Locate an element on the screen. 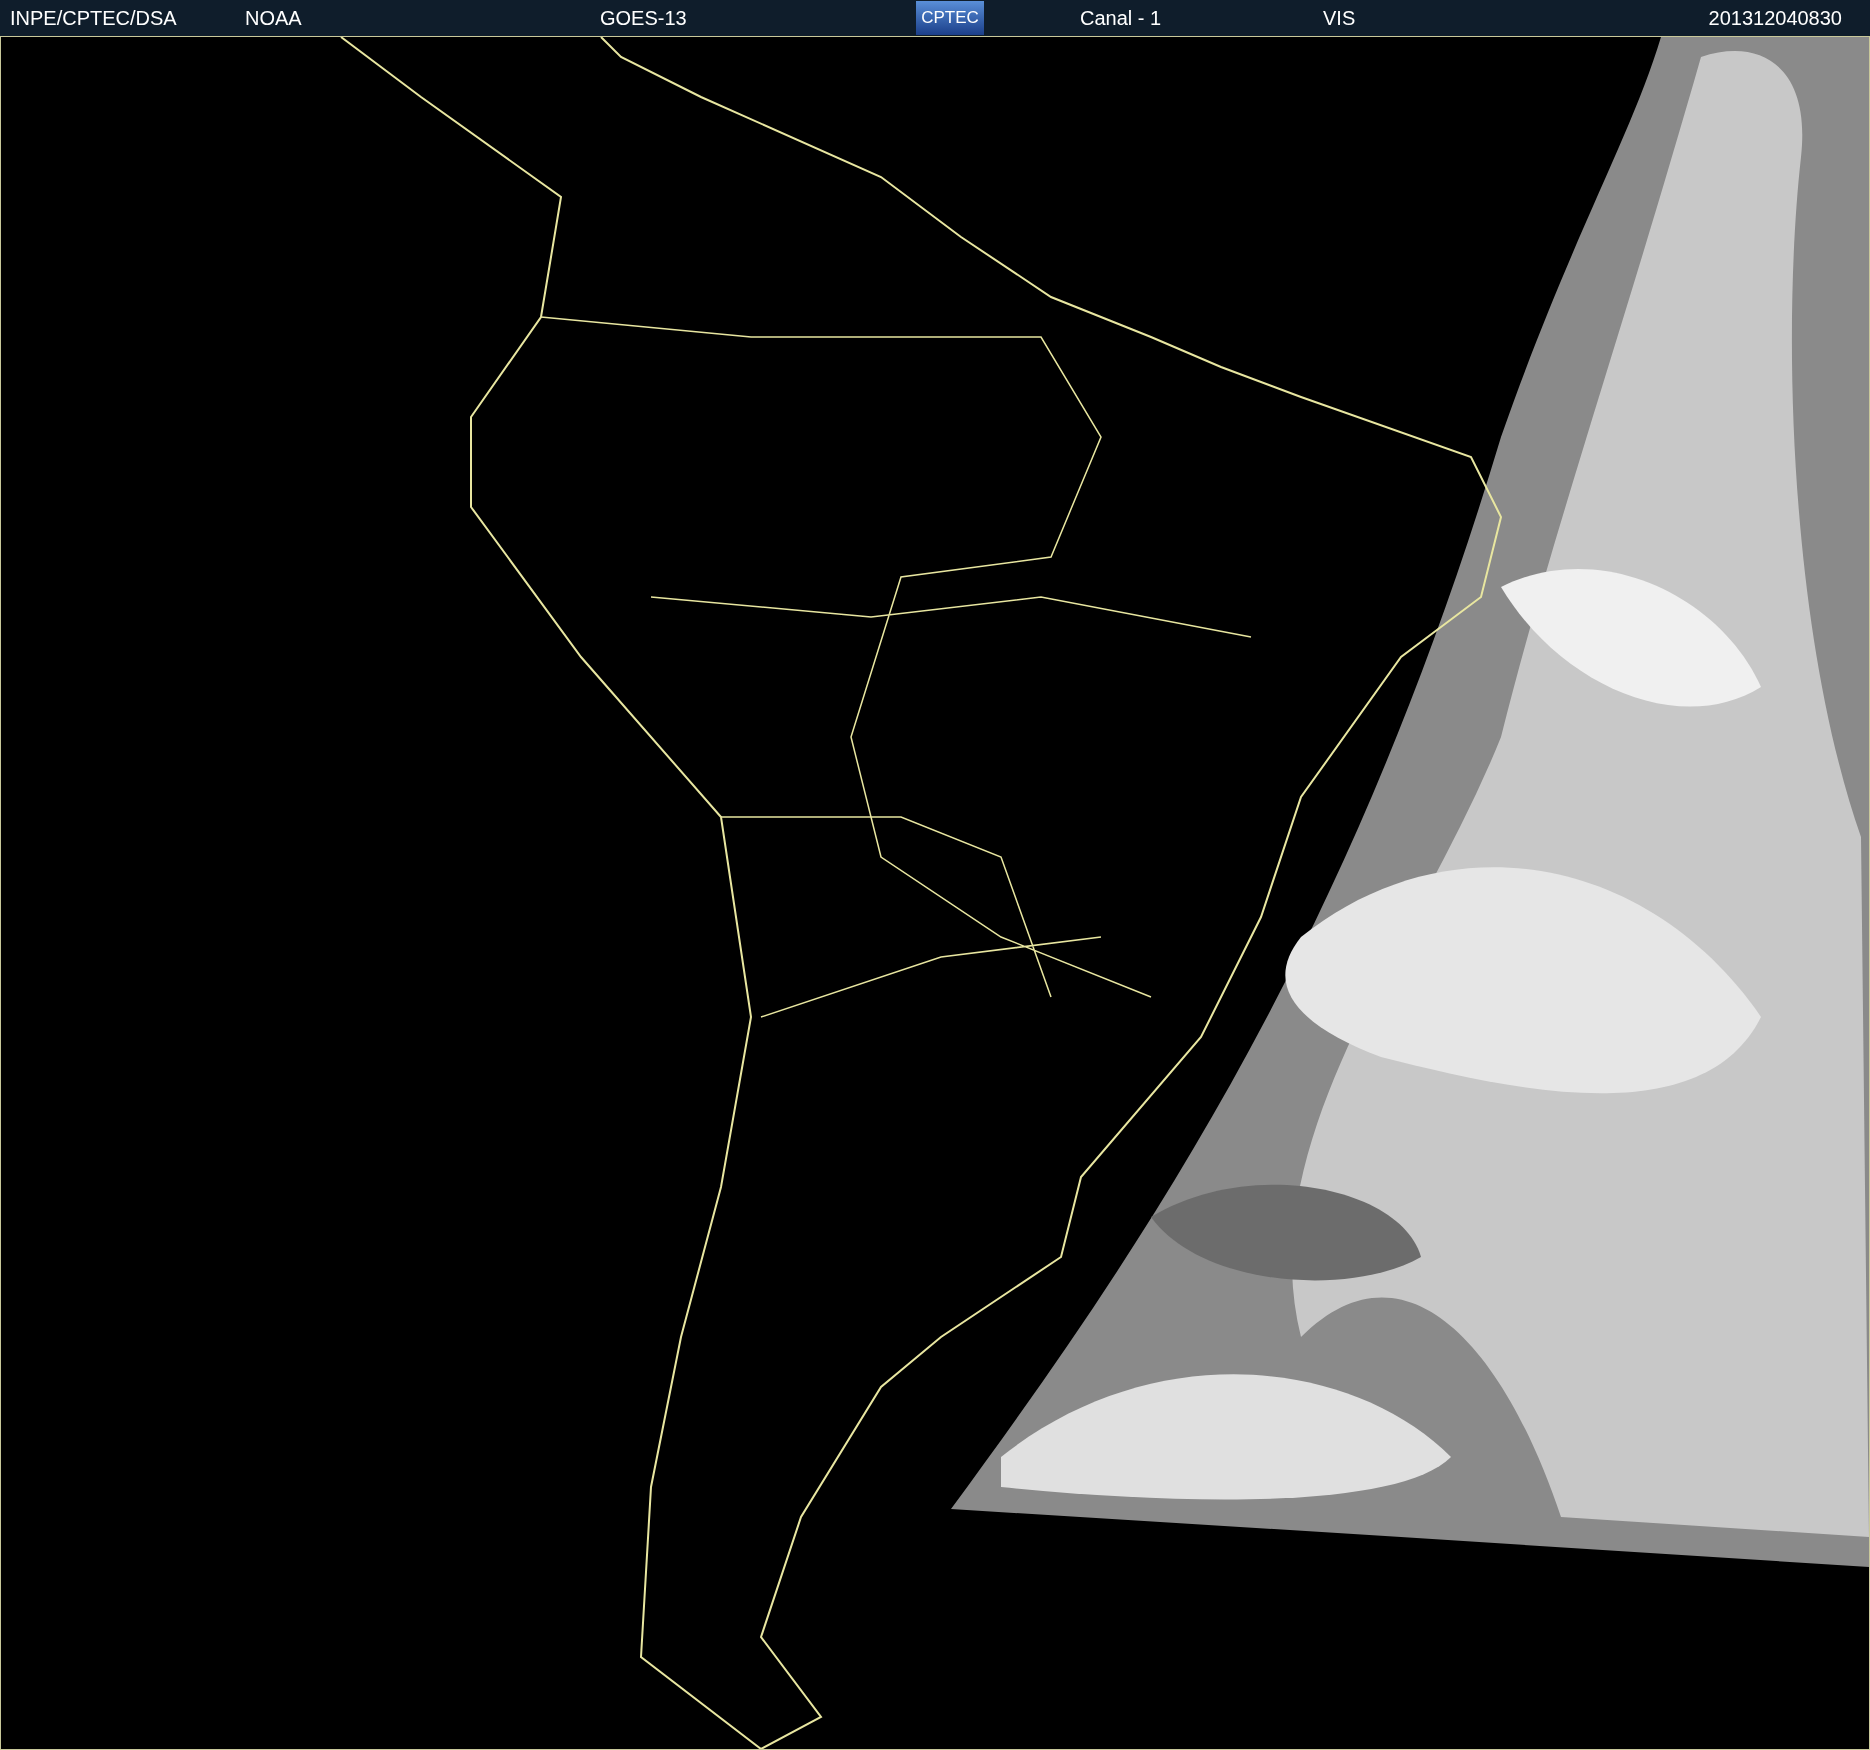 Image resolution: width=1870 pixels, height=1750 pixels. band-label: VIS is located at coordinates (1340, 18).